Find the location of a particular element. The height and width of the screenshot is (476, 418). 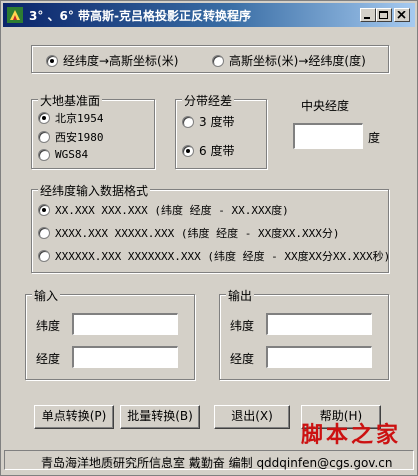

radio-datum-beijing1954: 北京1954 is located at coordinates (71, 118).